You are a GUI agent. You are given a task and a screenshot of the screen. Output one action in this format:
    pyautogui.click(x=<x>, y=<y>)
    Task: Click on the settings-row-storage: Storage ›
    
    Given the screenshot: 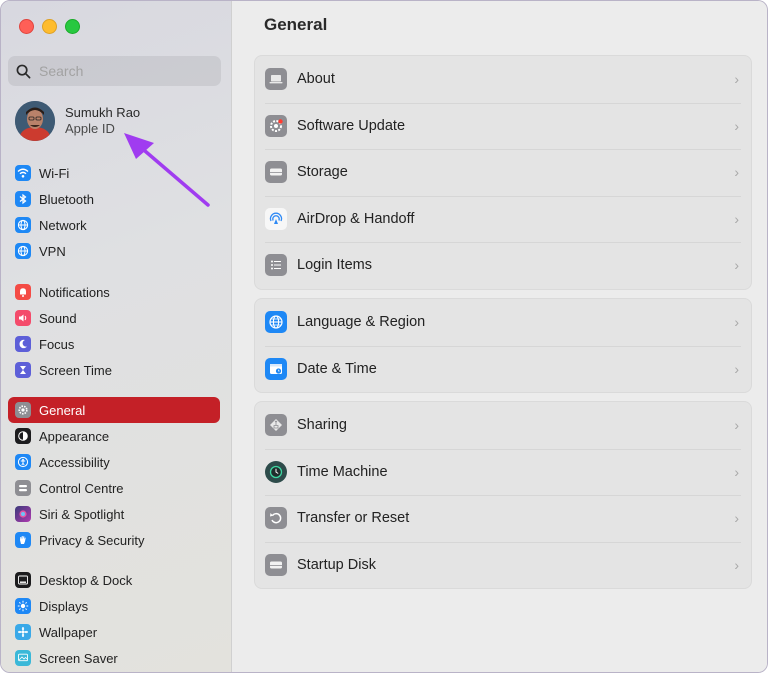 What is the action you would take?
    pyautogui.click(x=503, y=172)
    